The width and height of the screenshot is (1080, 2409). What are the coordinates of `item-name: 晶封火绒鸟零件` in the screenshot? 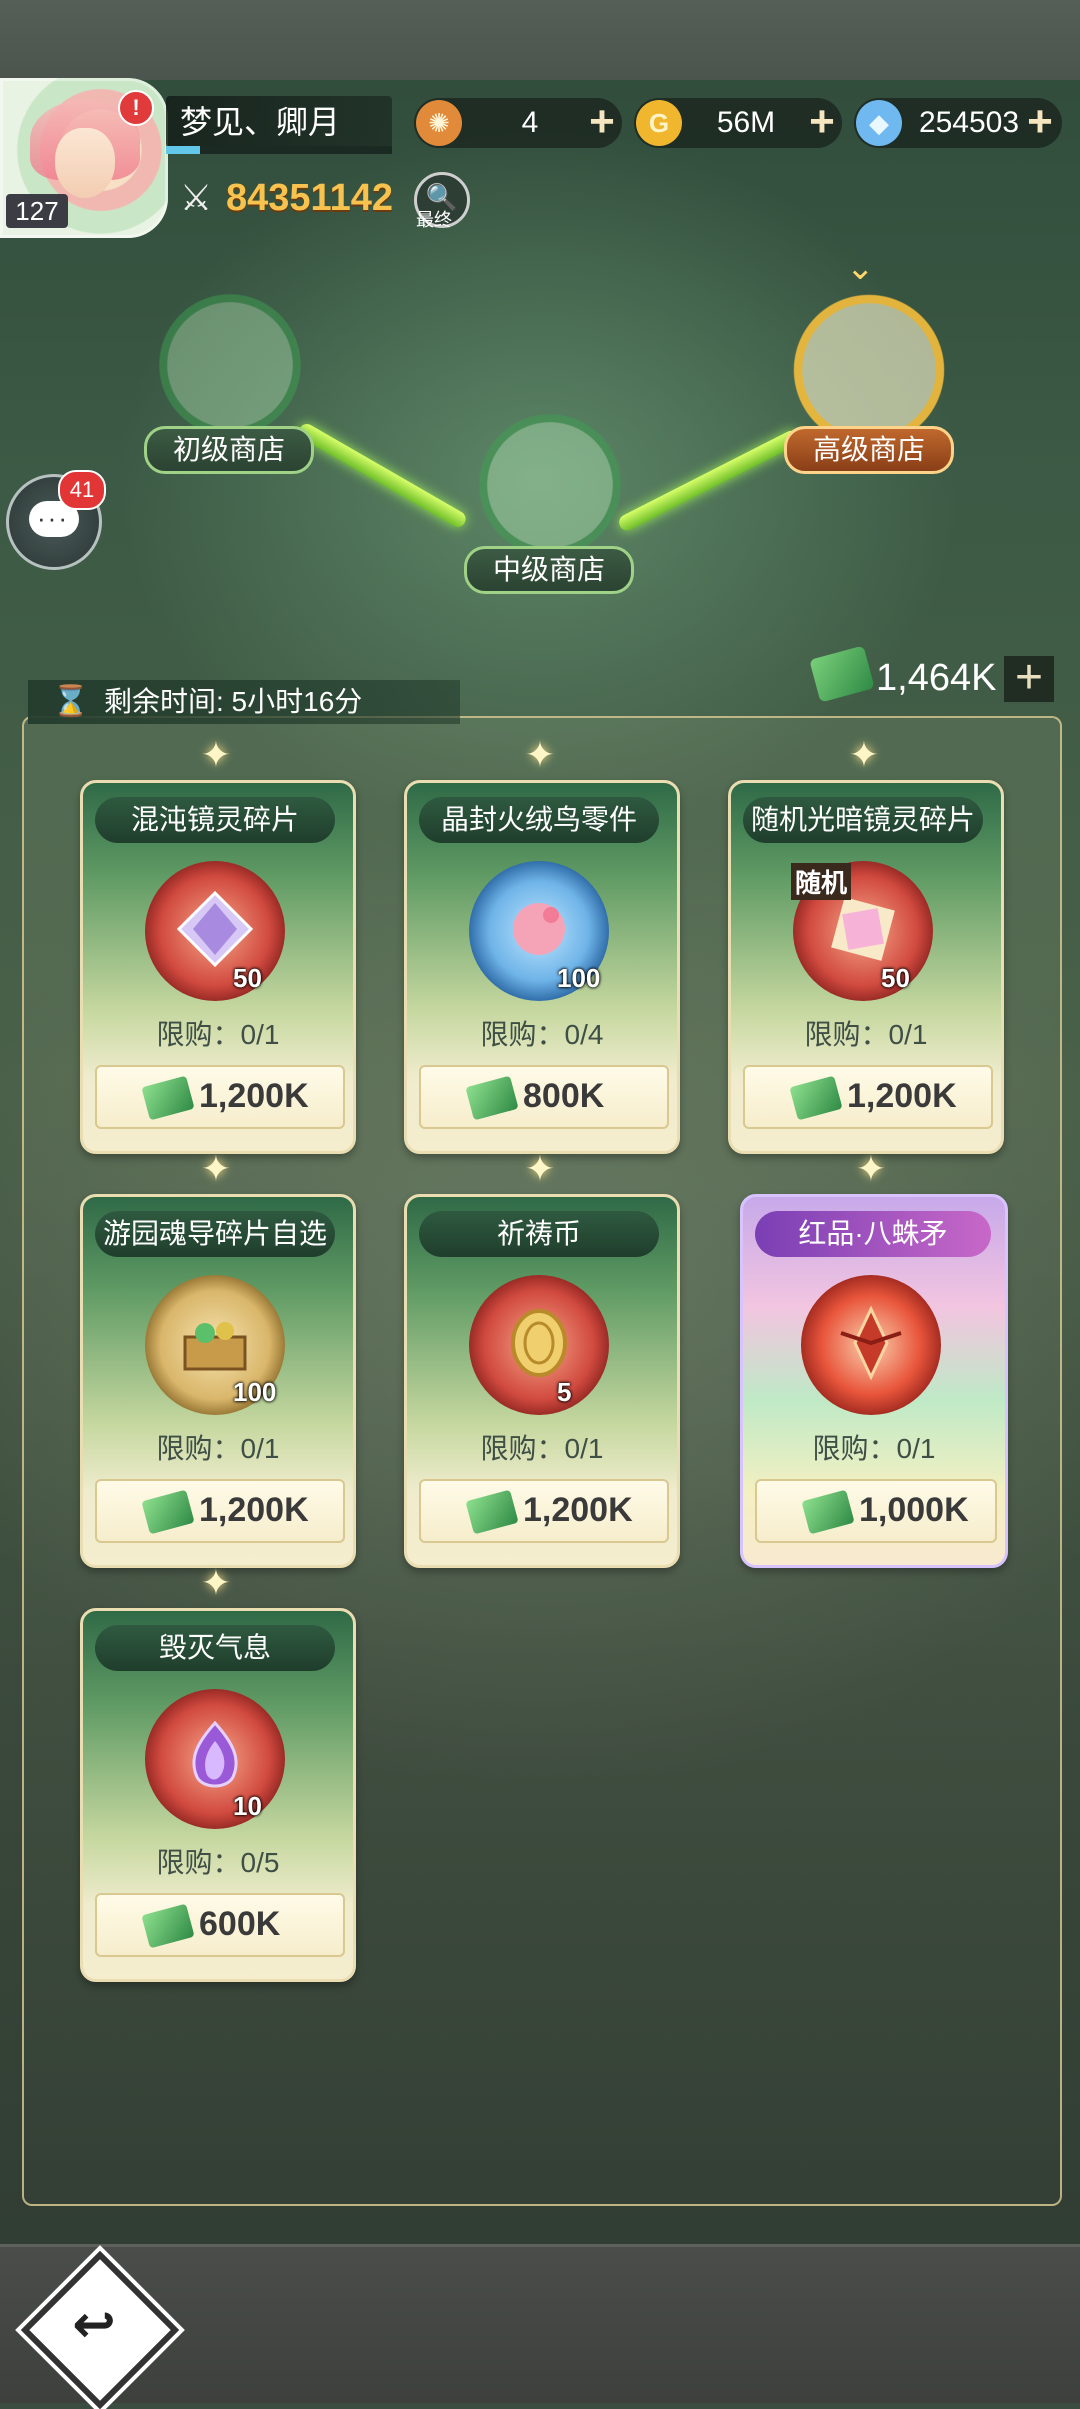 It's located at (539, 820).